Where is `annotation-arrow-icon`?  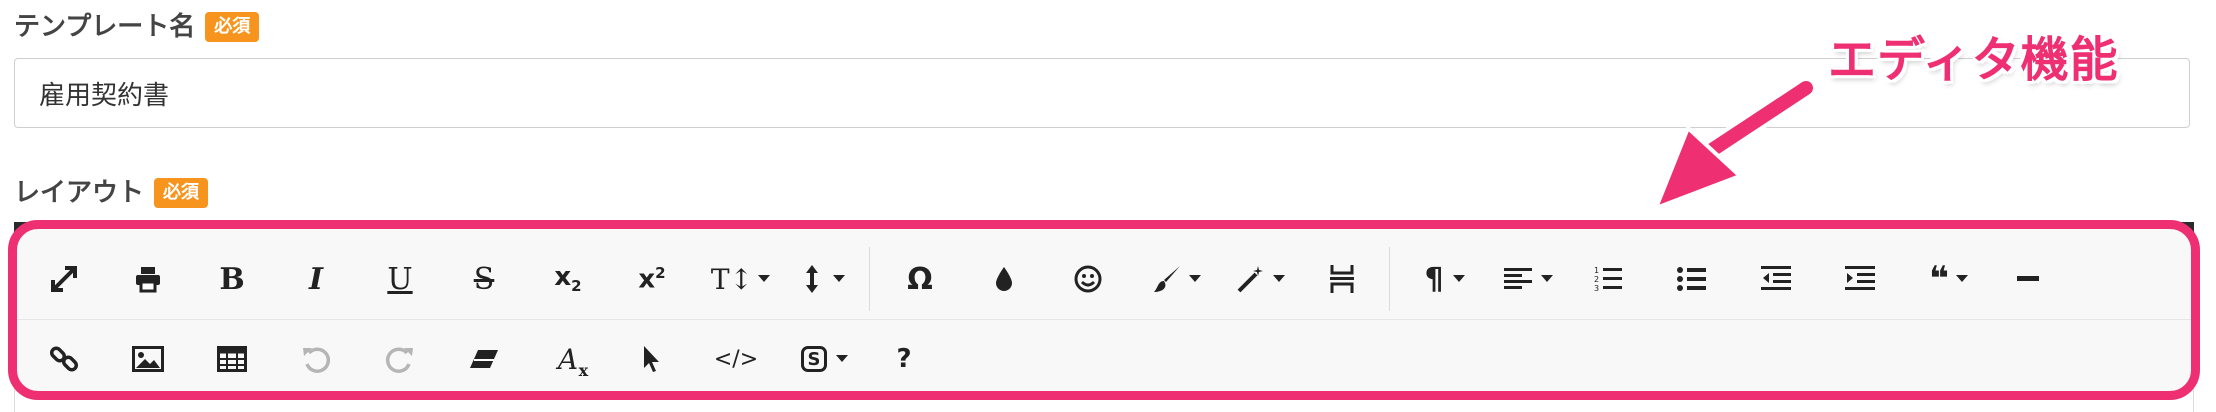 annotation-arrow-icon is located at coordinates (1735, 143).